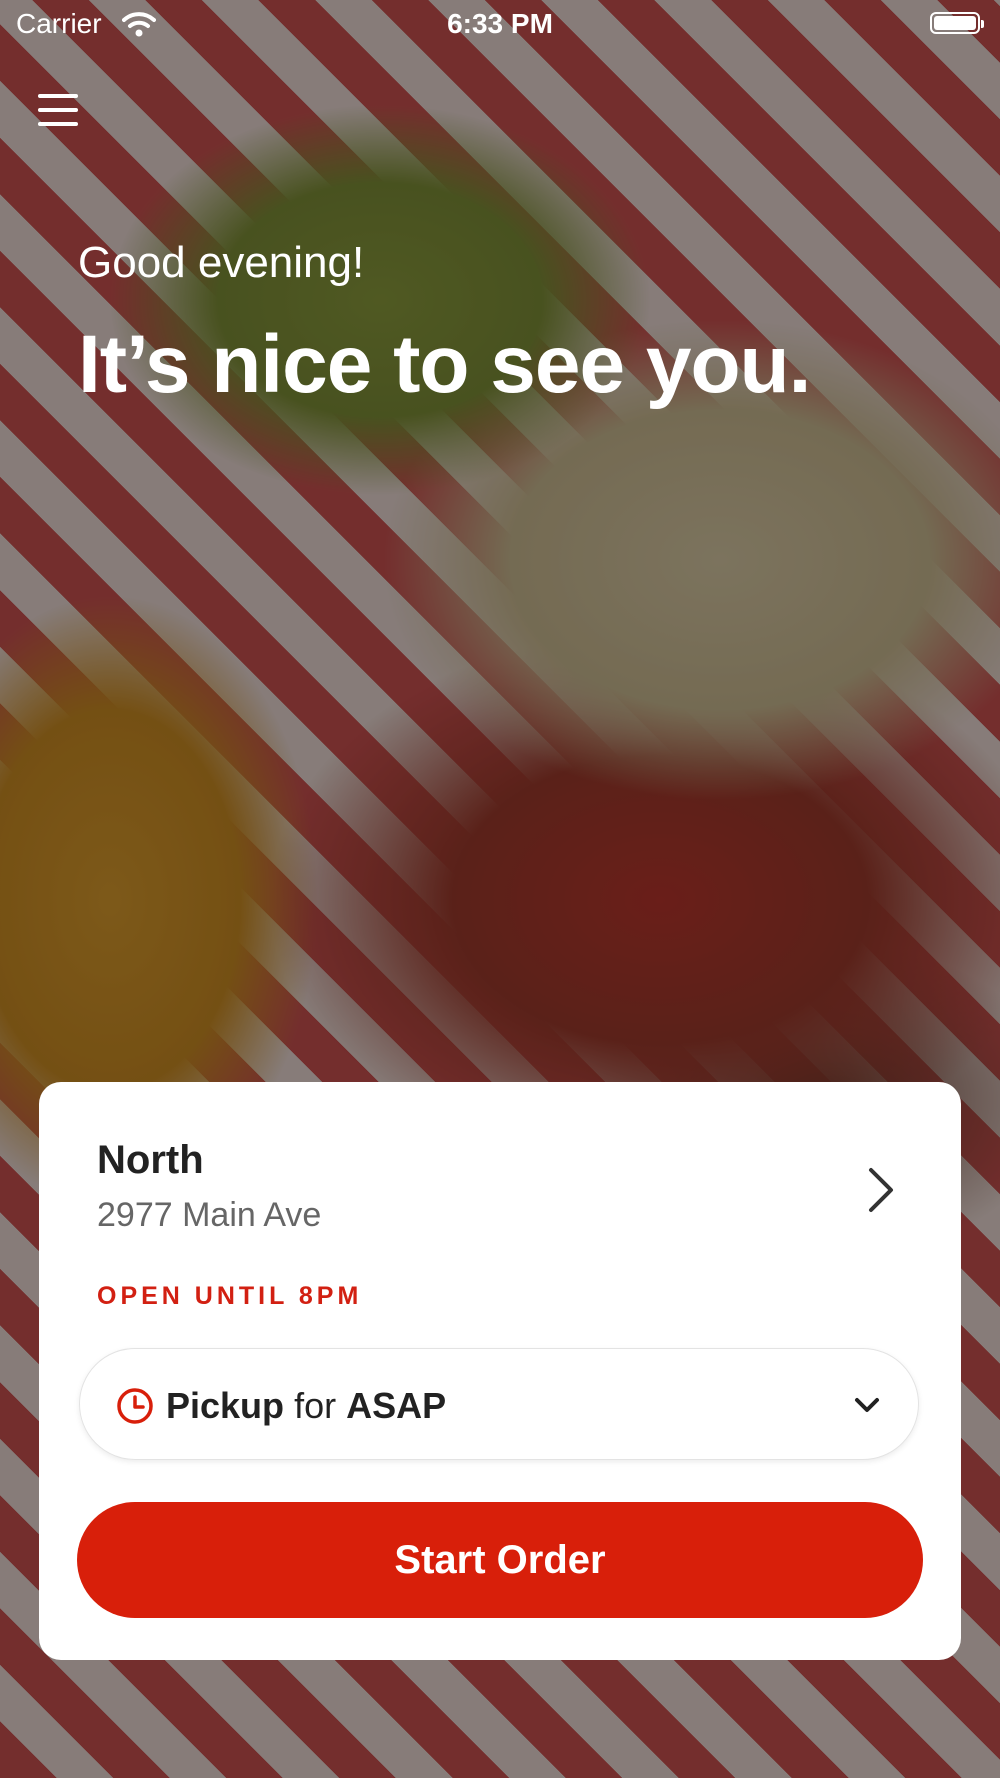 This screenshot has width=1000, height=1778. Describe the element at coordinates (58, 112) in the screenshot. I see `menu-icon` at that location.